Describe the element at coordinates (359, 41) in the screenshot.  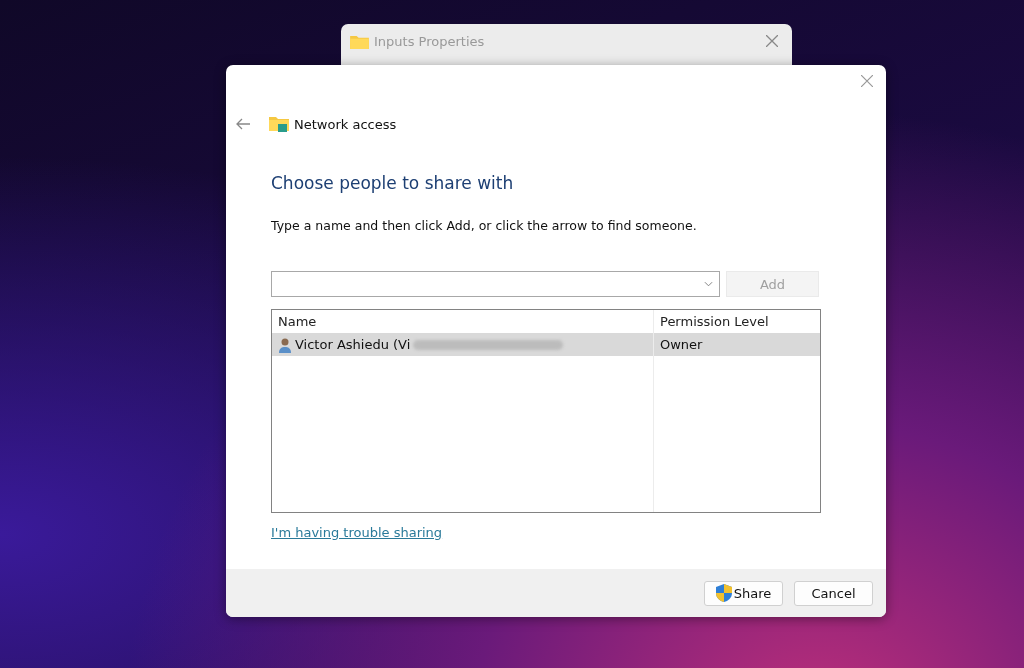
I see `folder-icon` at that location.